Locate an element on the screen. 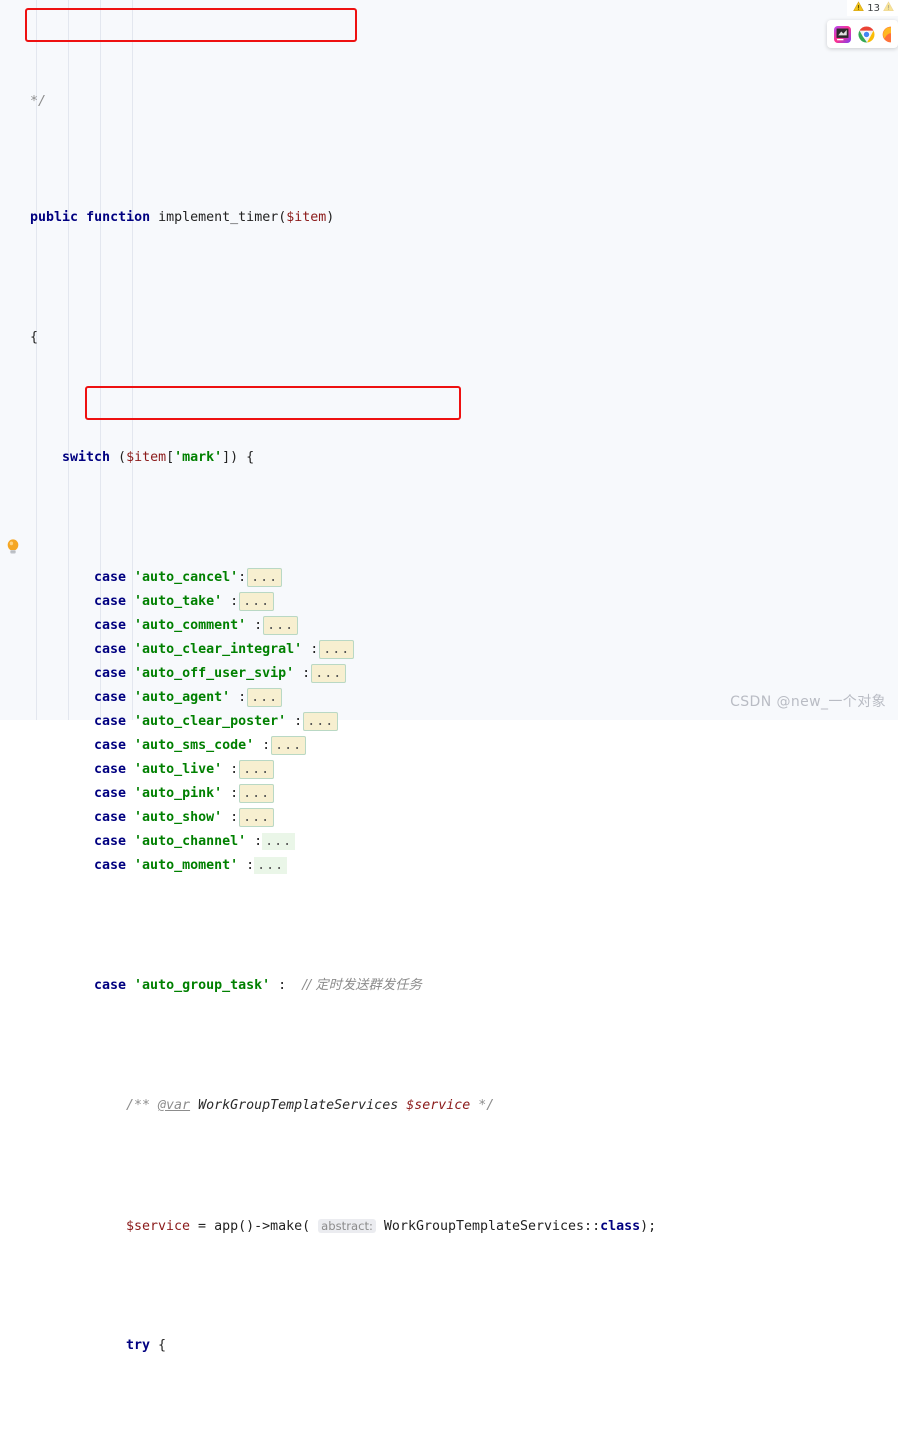  bracket-open: [ is located at coordinates (170, 457).